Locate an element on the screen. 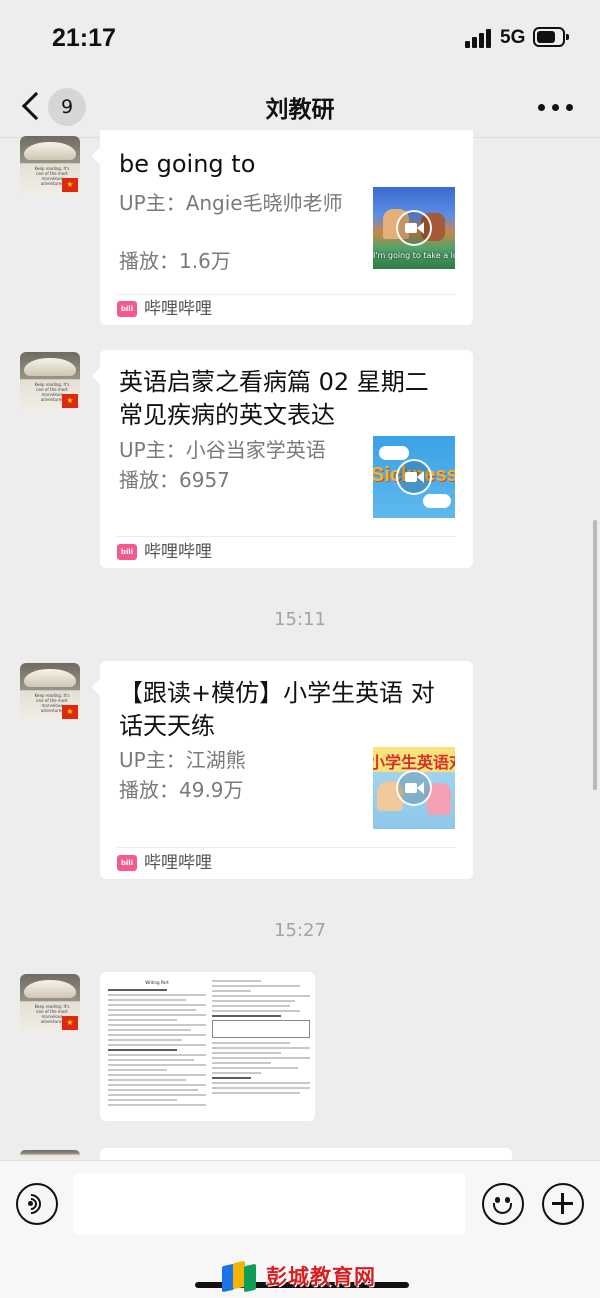 This screenshot has height=1298, width=600. input-bar: 彭城教育网 is located at coordinates (300, 1229).